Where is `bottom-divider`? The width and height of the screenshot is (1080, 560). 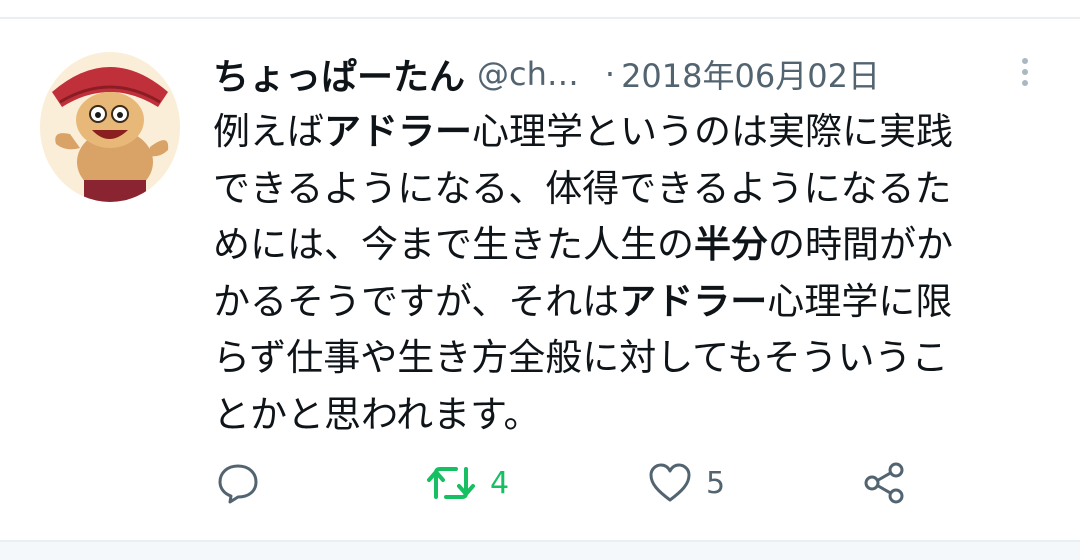
bottom-divider is located at coordinates (540, 550).